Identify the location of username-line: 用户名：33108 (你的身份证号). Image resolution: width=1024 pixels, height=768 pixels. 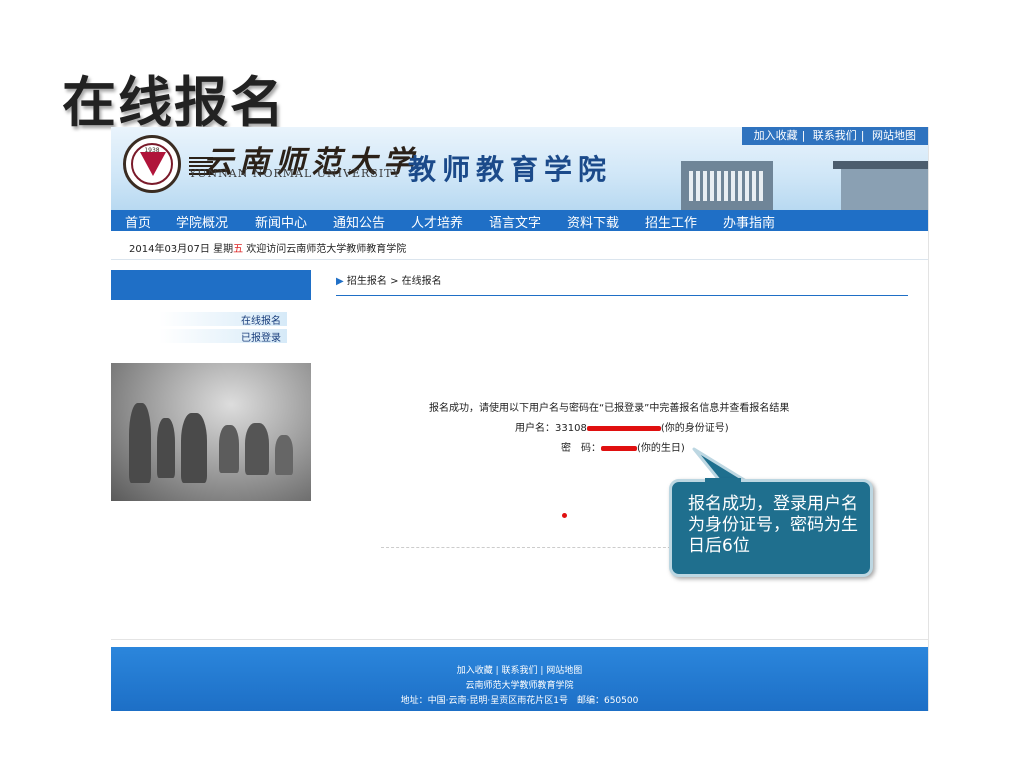
(622, 426).